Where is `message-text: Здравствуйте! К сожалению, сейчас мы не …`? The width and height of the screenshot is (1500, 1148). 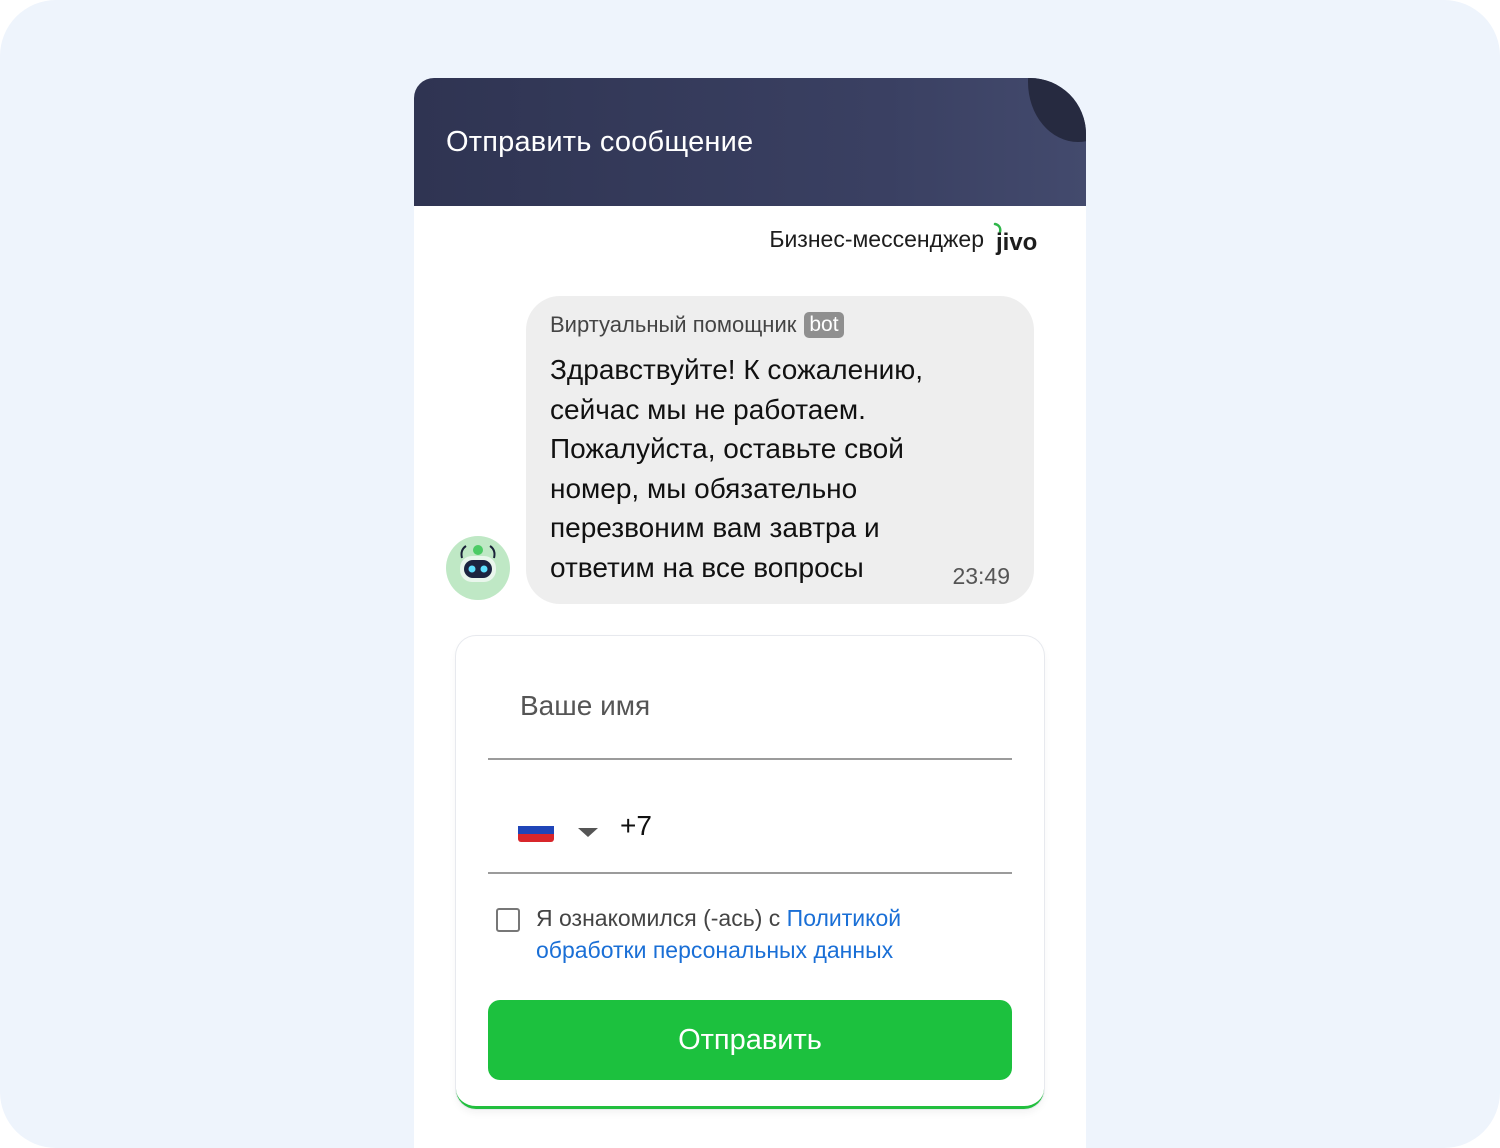
message-text: Здравствуйте! К сожалению, сейчас мы не … is located at coordinates (737, 468).